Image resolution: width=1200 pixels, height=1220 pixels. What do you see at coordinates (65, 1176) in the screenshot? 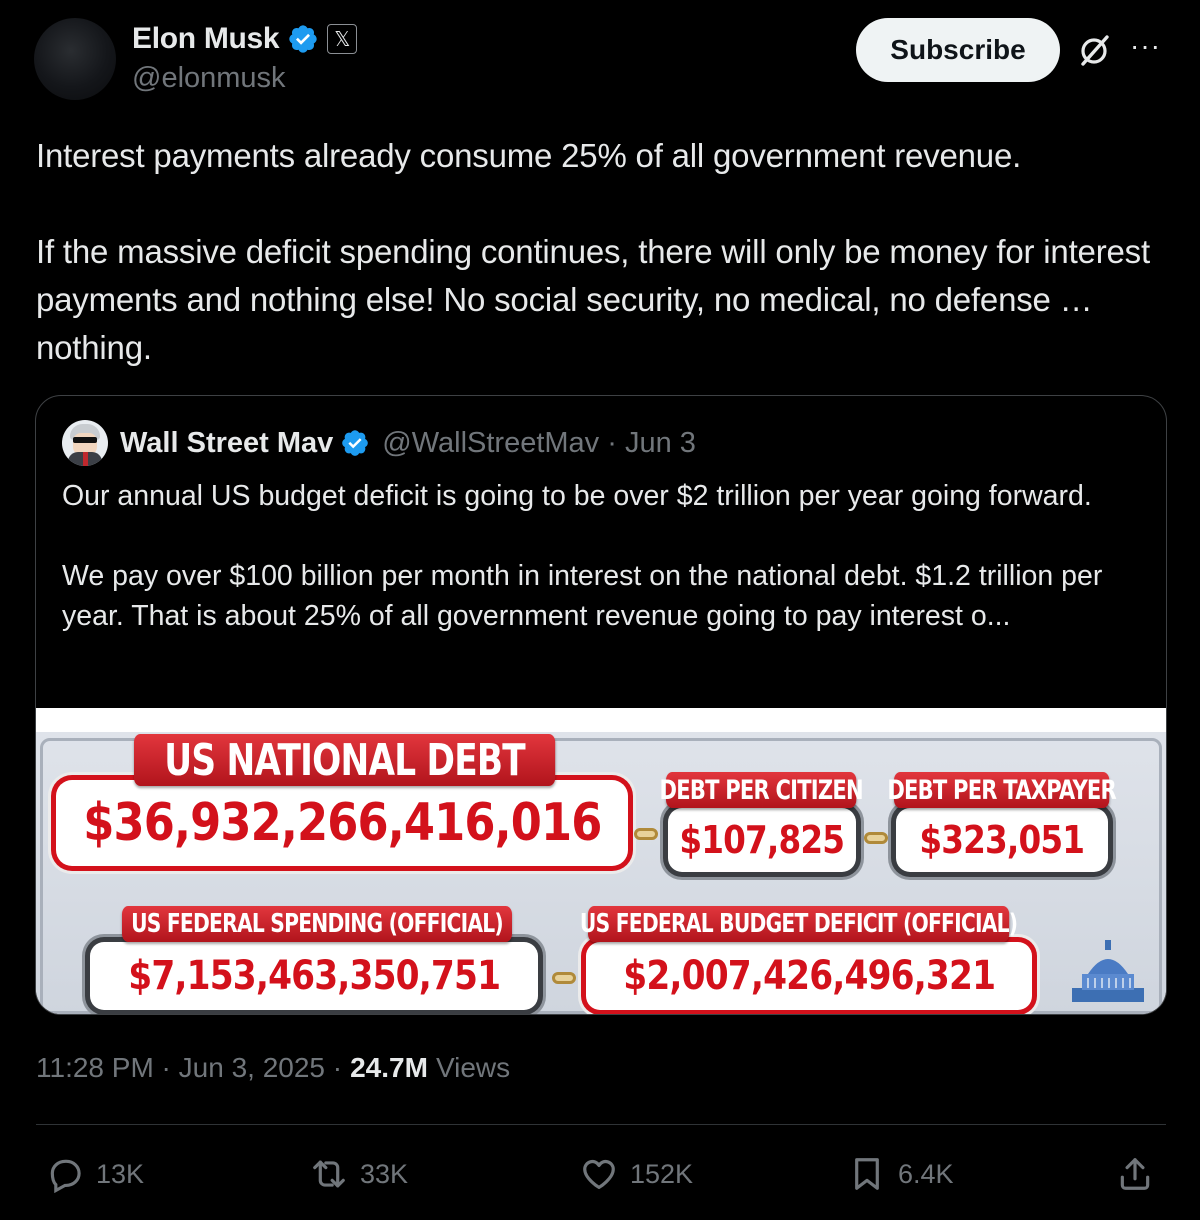
I see `reply-icon` at bounding box center [65, 1176].